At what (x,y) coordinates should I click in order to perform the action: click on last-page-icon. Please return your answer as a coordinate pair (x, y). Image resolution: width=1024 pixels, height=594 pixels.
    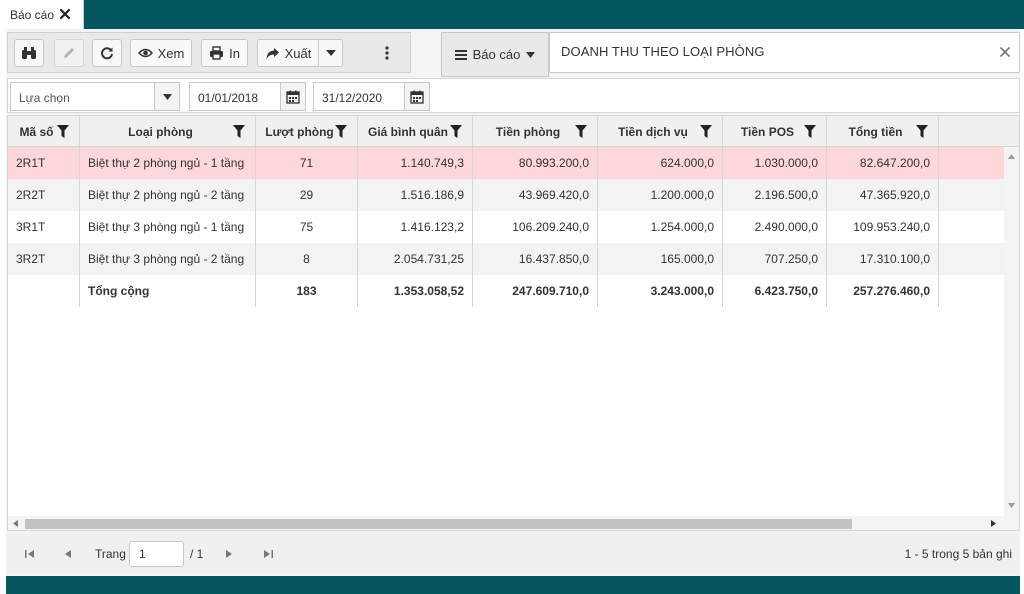
    Looking at the image, I should click on (268, 554).